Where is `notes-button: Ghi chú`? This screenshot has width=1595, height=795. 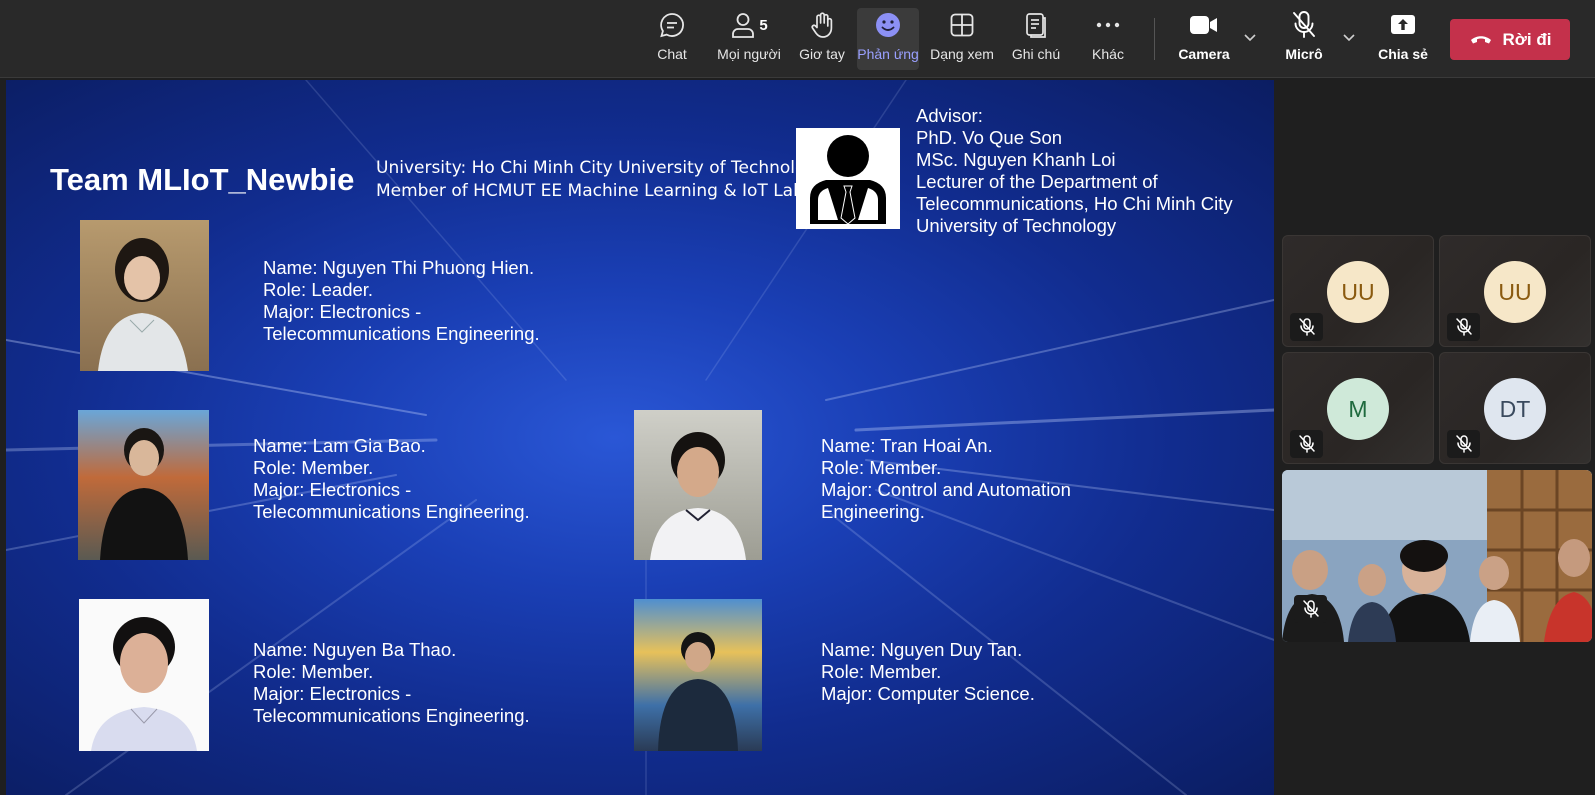
notes-button: Ghi chú is located at coordinates (1036, 39).